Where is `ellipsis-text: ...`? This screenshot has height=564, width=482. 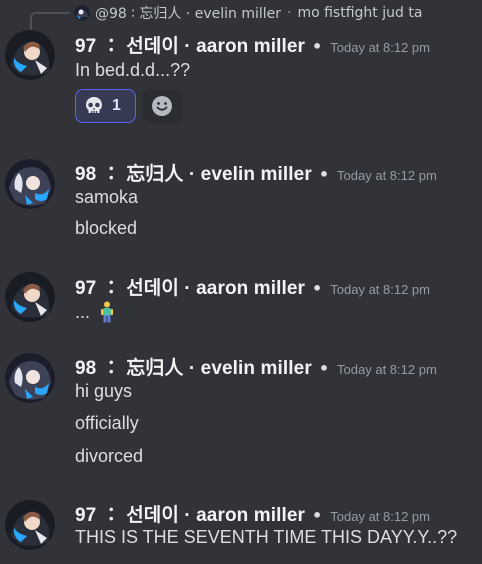
ellipsis-text: ... is located at coordinates (83, 311).